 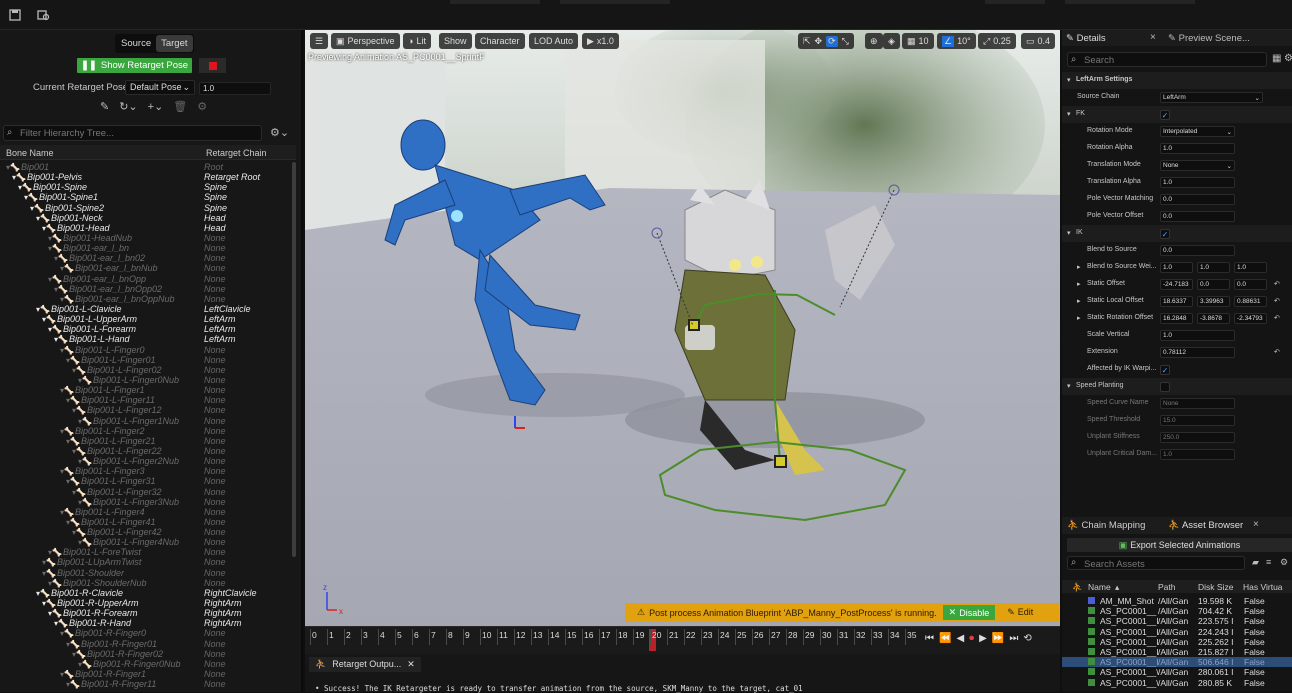 What do you see at coordinates (104, 106) in the screenshot?
I see `edit-pose-icon: ✎` at bounding box center [104, 106].